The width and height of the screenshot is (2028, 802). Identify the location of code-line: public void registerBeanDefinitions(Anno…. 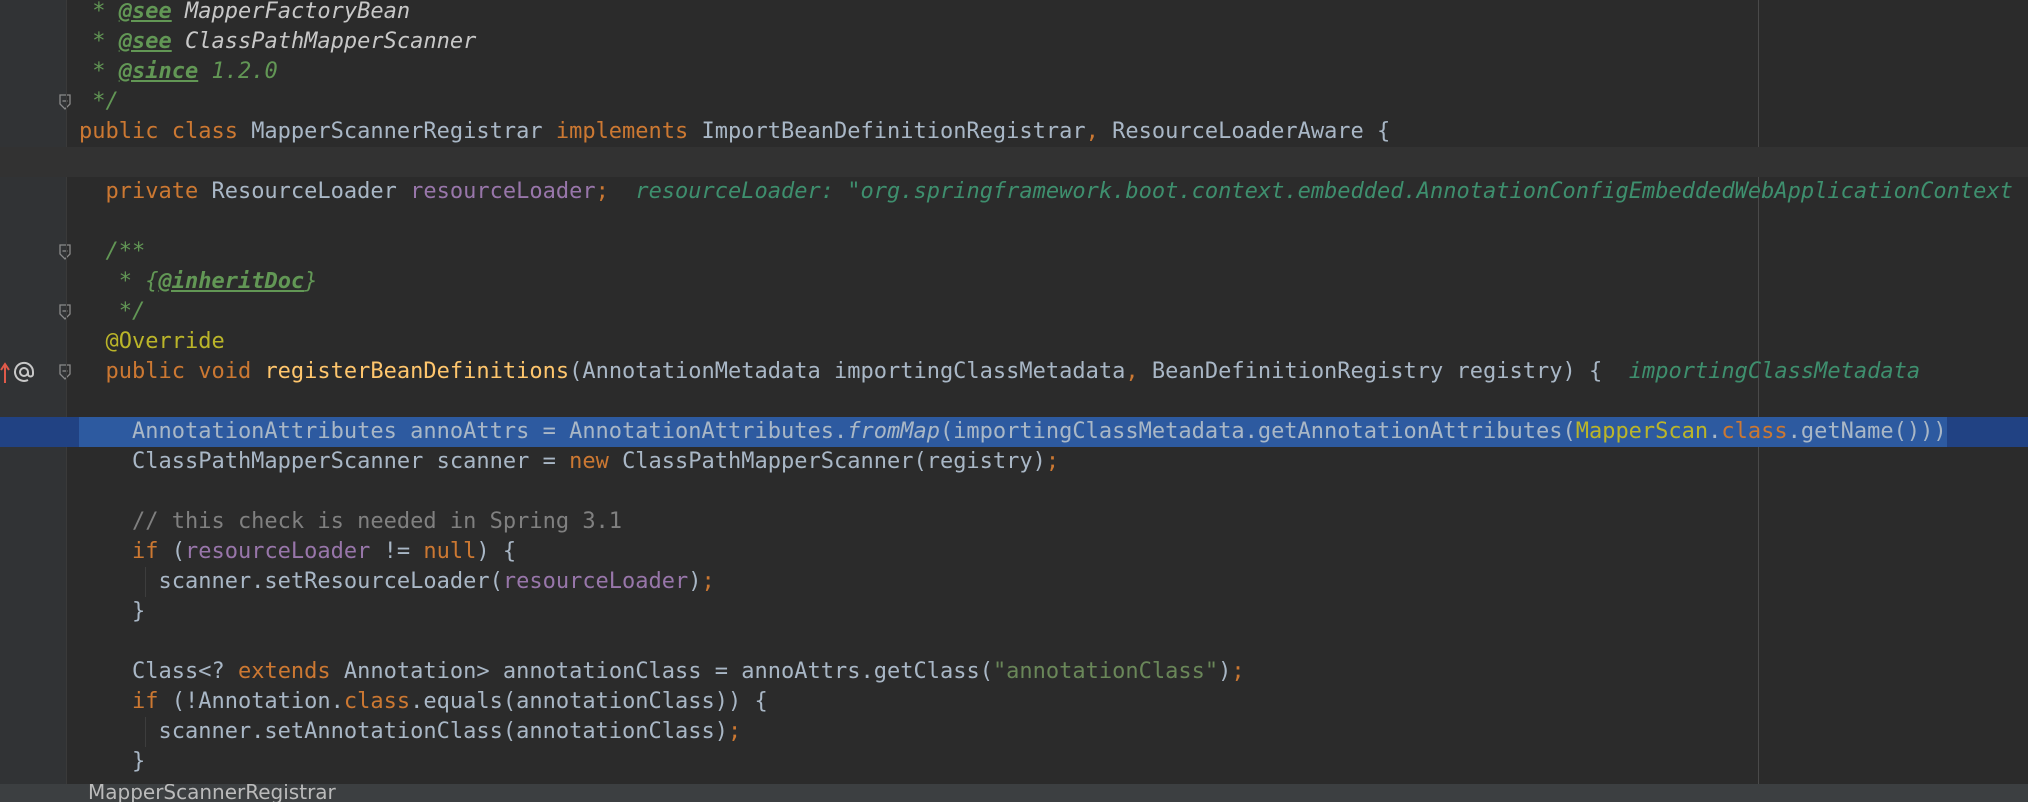
(1014, 372).